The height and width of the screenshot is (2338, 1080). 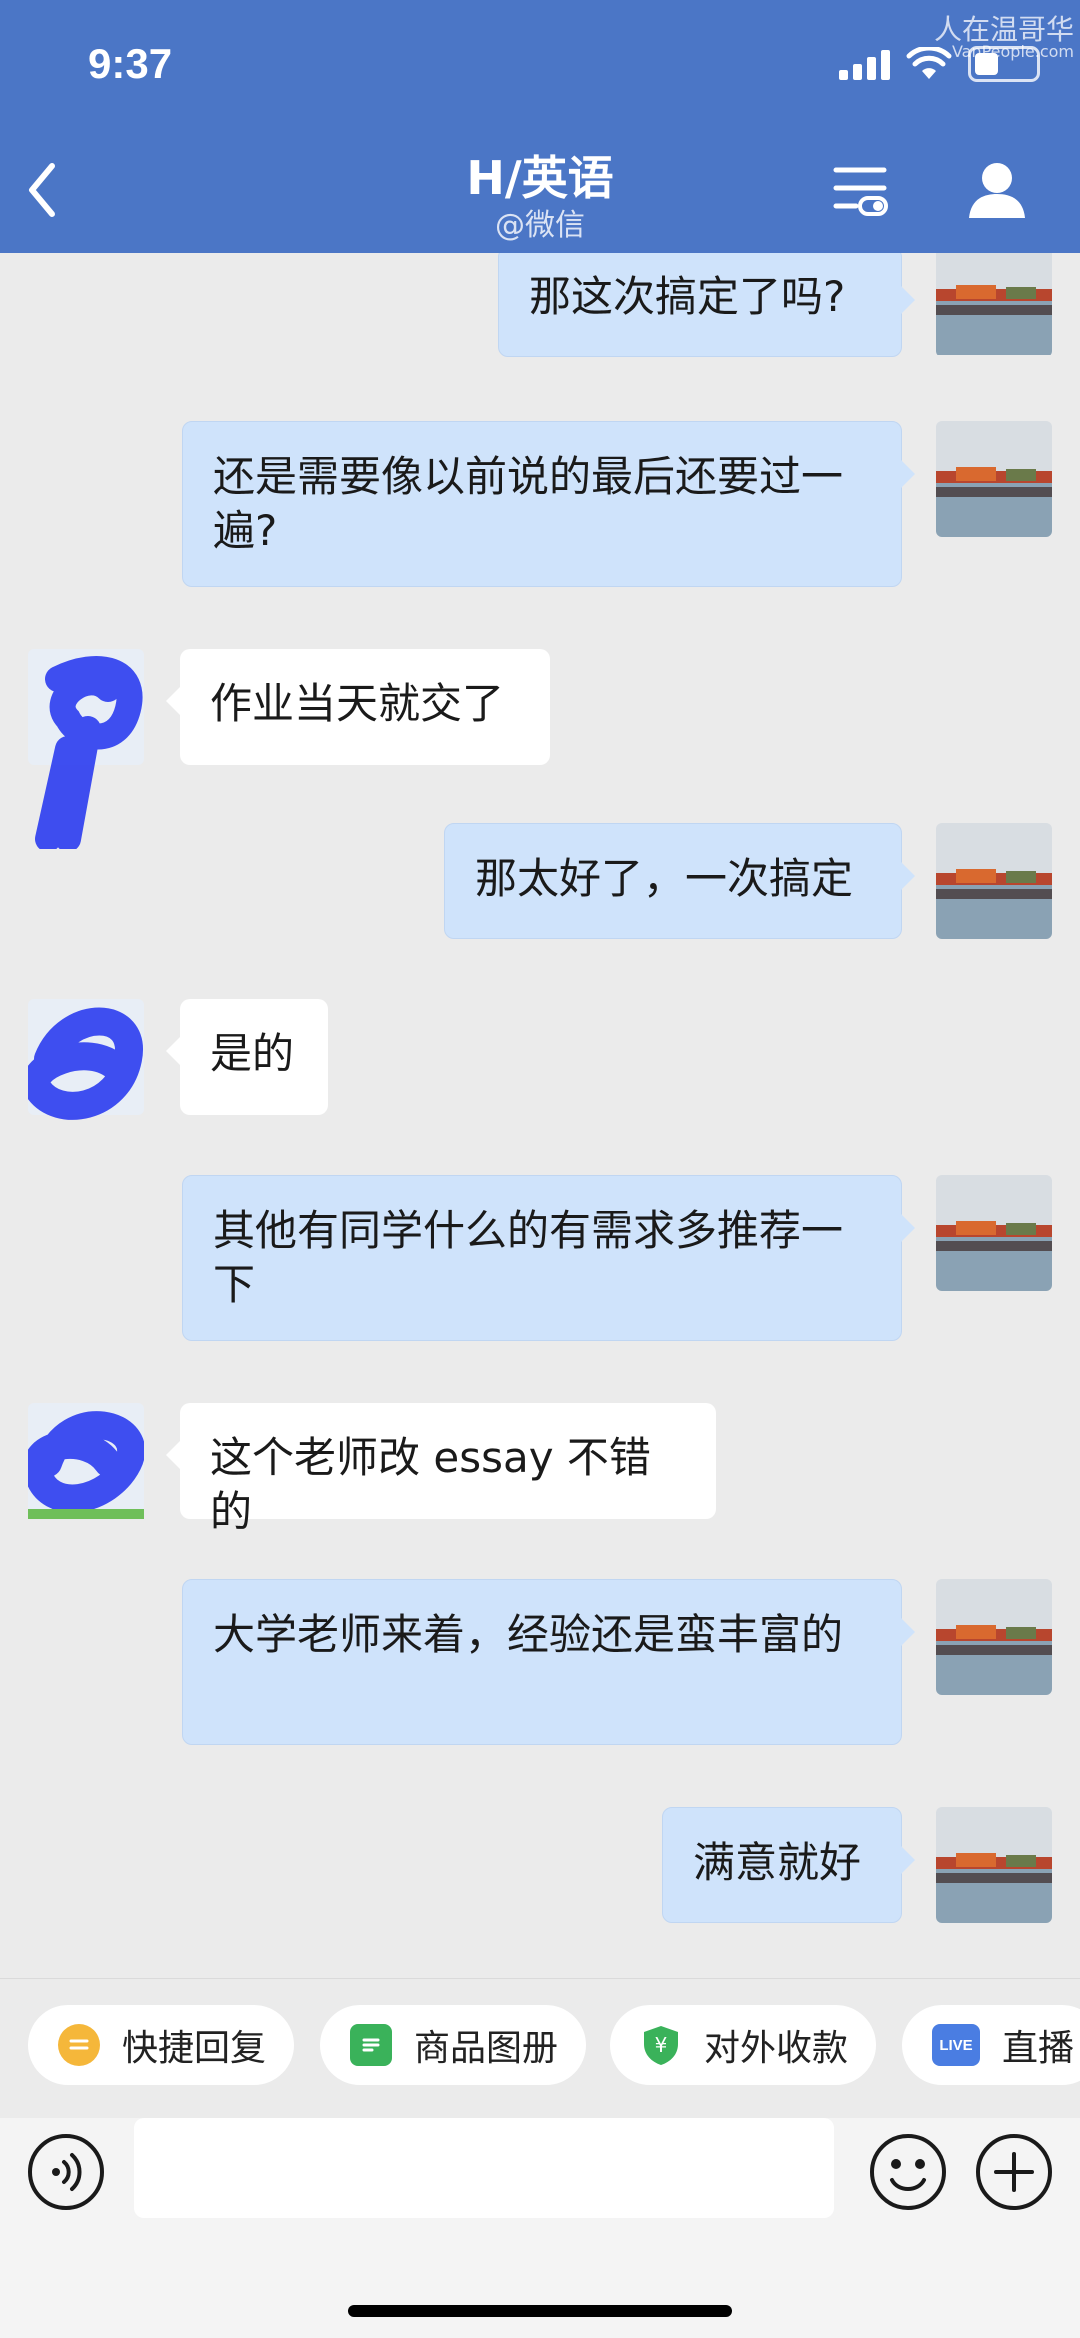 What do you see at coordinates (864, 64) in the screenshot?
I see `signal-icon` at bounding box center [864, 64].